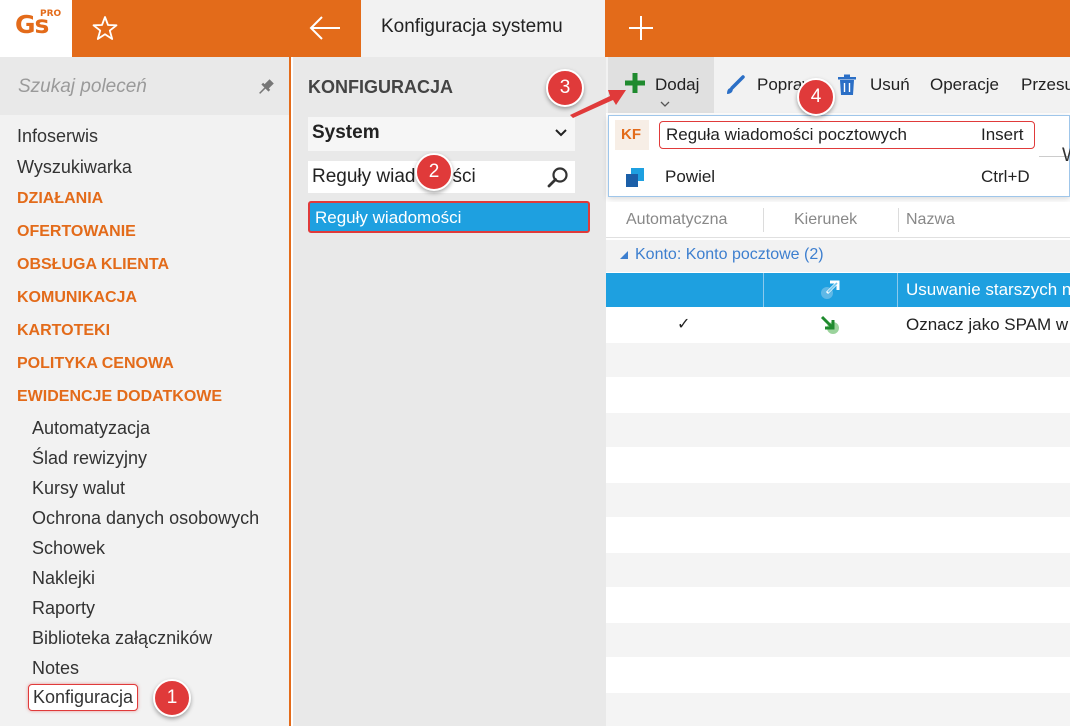  I want to click on sidebar-item-automatyzacja: Automatyzacja, so click(91, 428).